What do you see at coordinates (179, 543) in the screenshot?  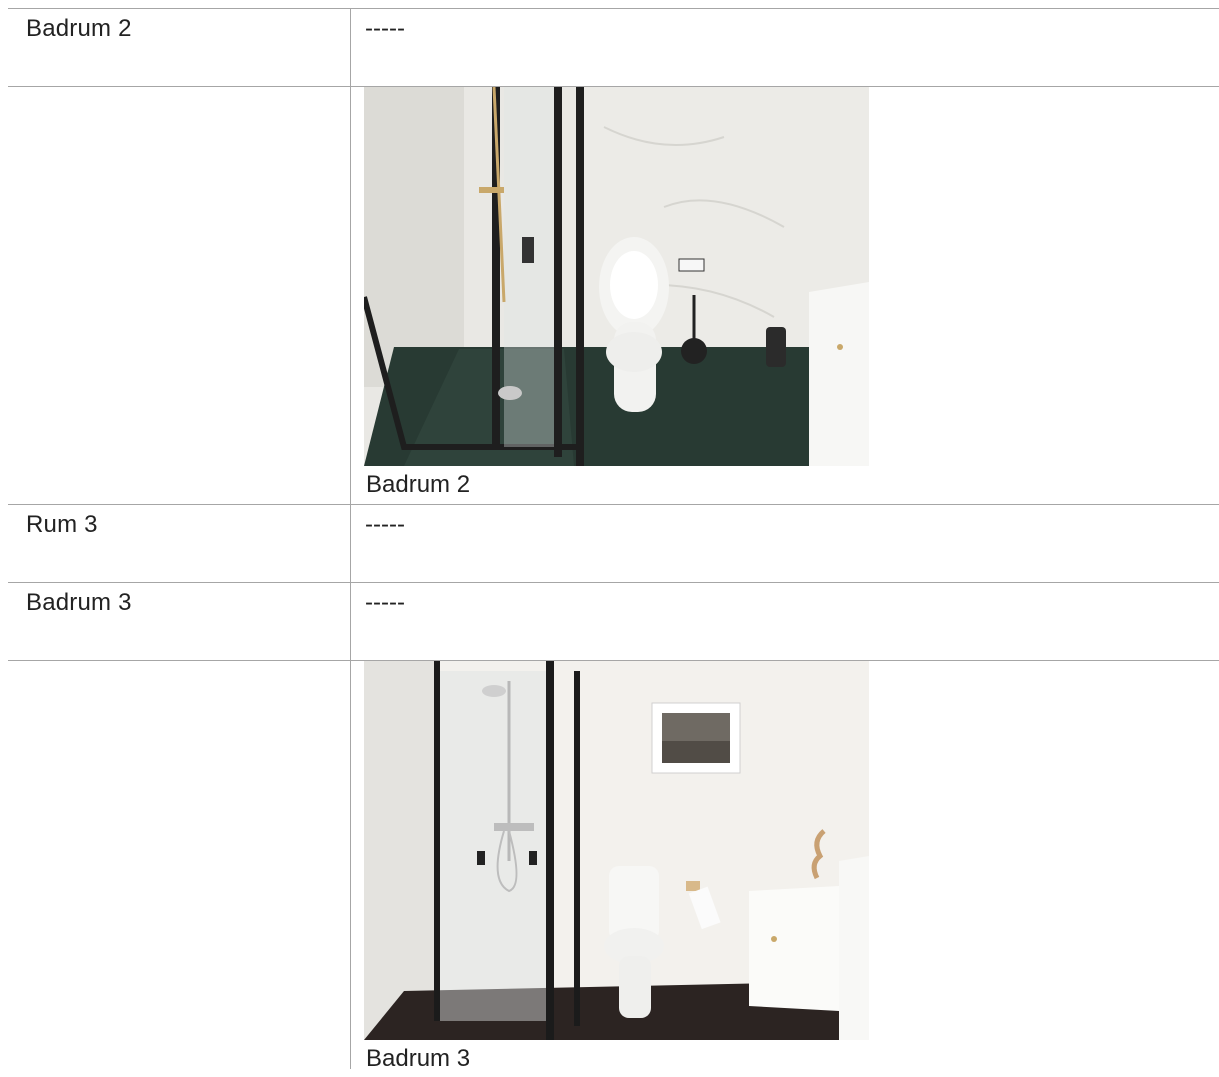 I see `room-label: Rum 3` at bounding box center [179, 543].